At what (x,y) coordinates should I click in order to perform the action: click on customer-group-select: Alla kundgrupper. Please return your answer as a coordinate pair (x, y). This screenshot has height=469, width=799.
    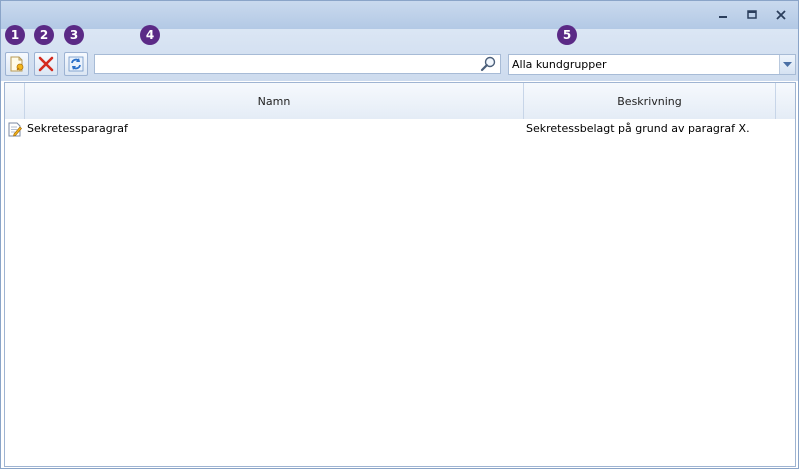
    Looking at the image, I should click on (652, 64).